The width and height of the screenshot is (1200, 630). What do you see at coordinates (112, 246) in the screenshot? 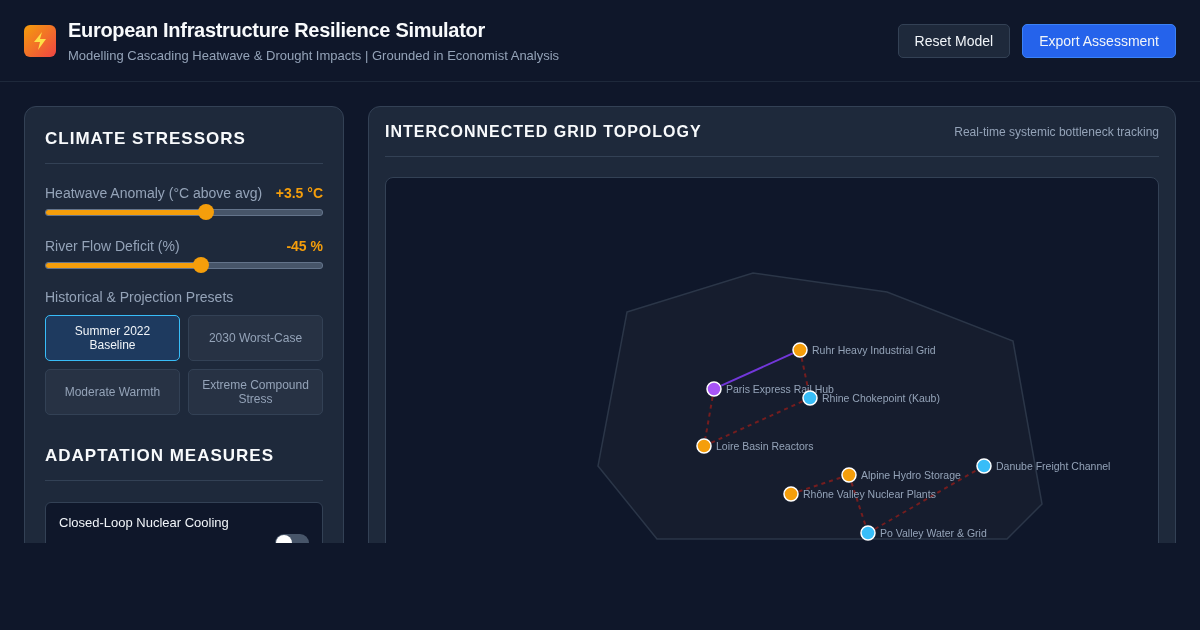
I see `slider-label: River Flow Deficit (%)` at bounding box center [112, 246].